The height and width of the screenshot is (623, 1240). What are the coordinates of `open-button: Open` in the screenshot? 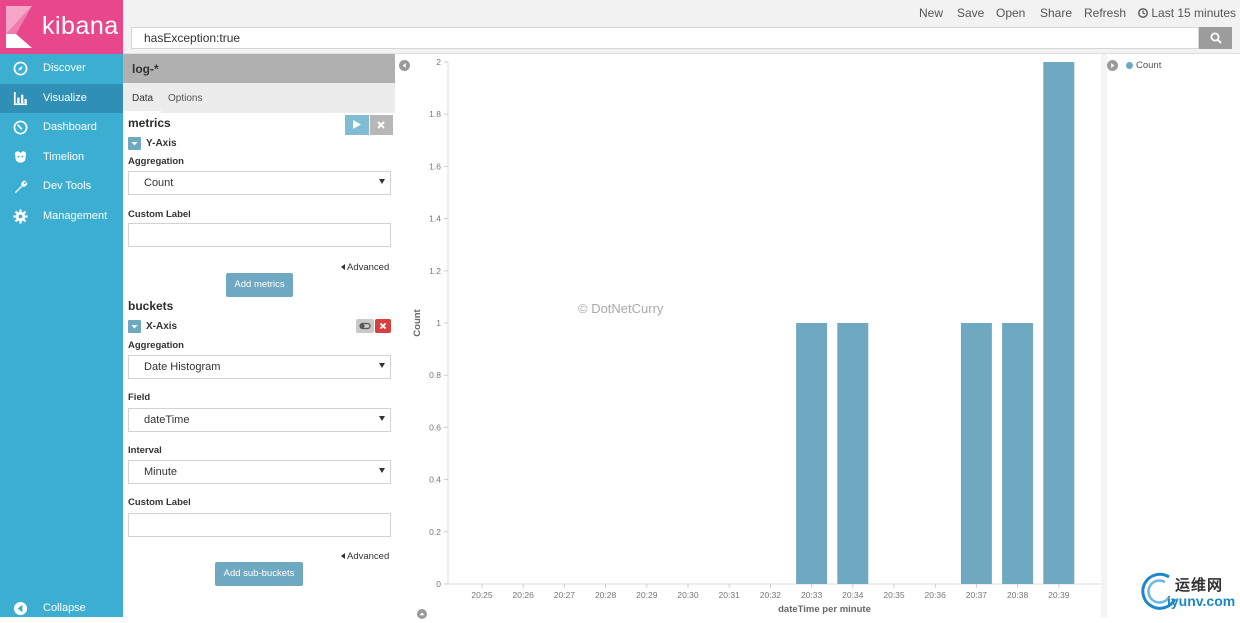 It's located at (1010, 13).